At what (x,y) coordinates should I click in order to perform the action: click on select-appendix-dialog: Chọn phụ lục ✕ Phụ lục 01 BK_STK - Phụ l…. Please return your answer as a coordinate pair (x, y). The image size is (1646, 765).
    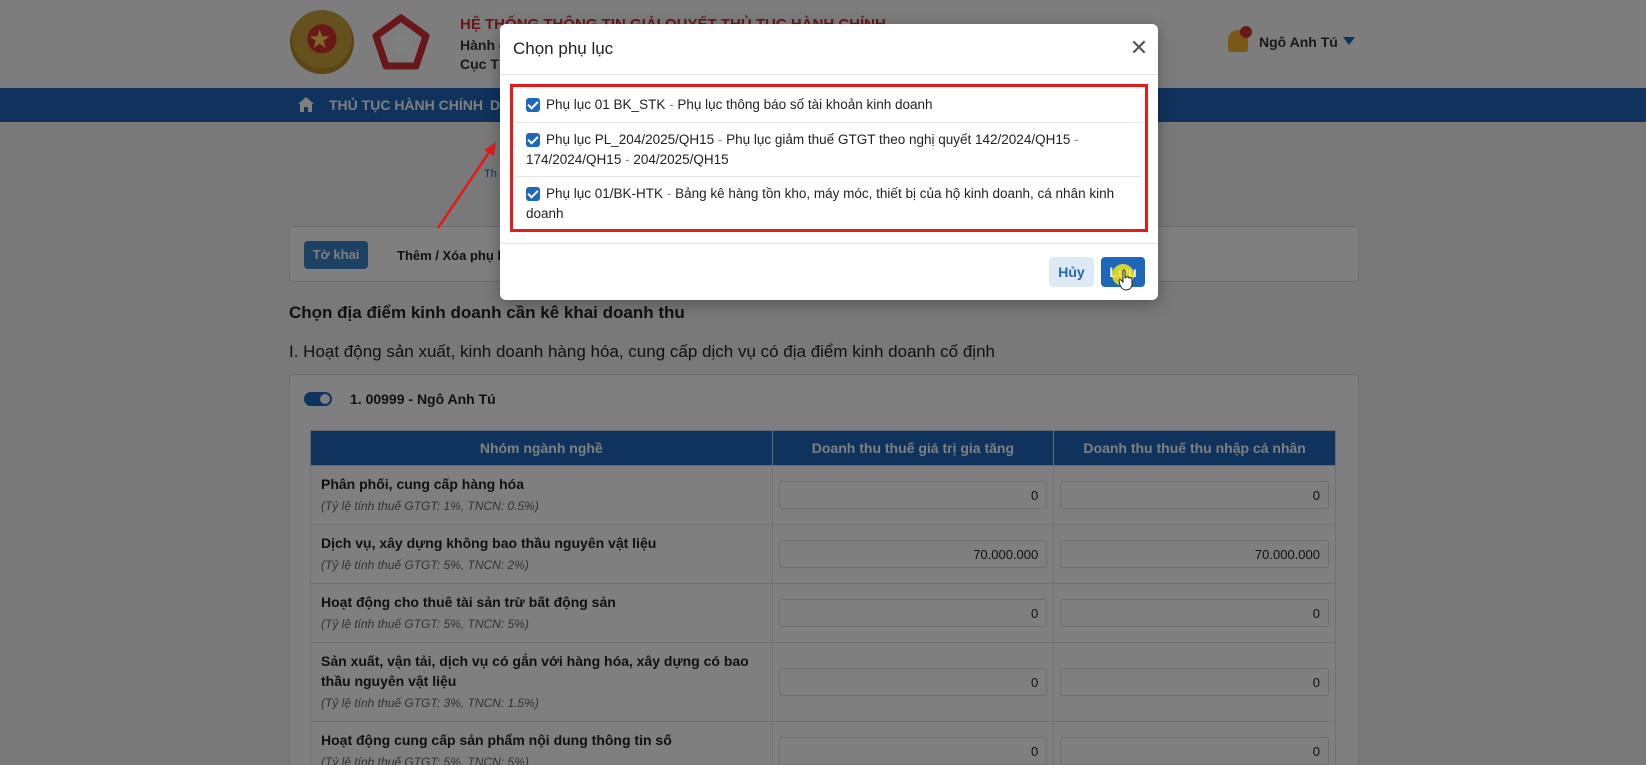
    Looking at the image, I should click on (829, 162).